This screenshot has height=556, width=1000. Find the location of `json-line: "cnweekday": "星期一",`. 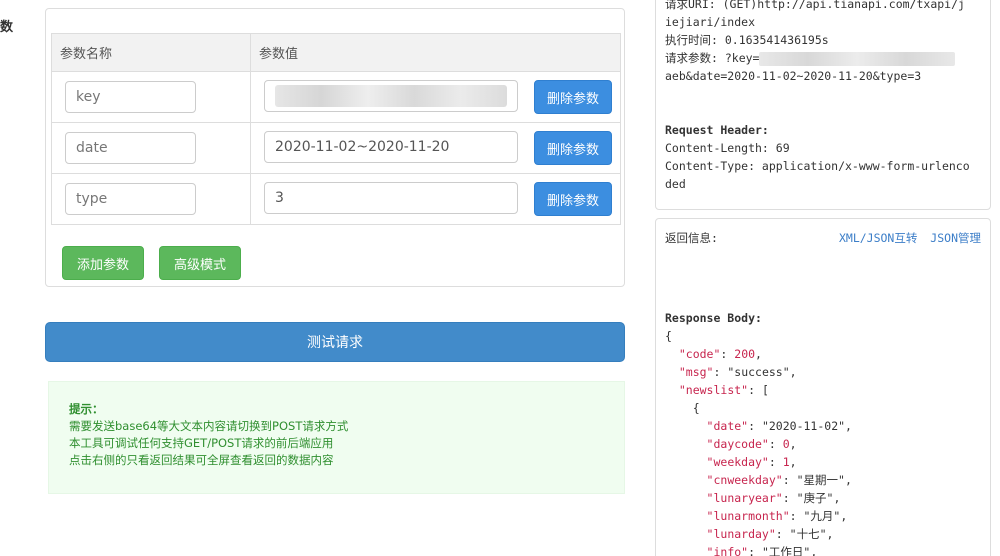

json-line: "cnweekday": "星期一", is located at coordinates (779, 480).